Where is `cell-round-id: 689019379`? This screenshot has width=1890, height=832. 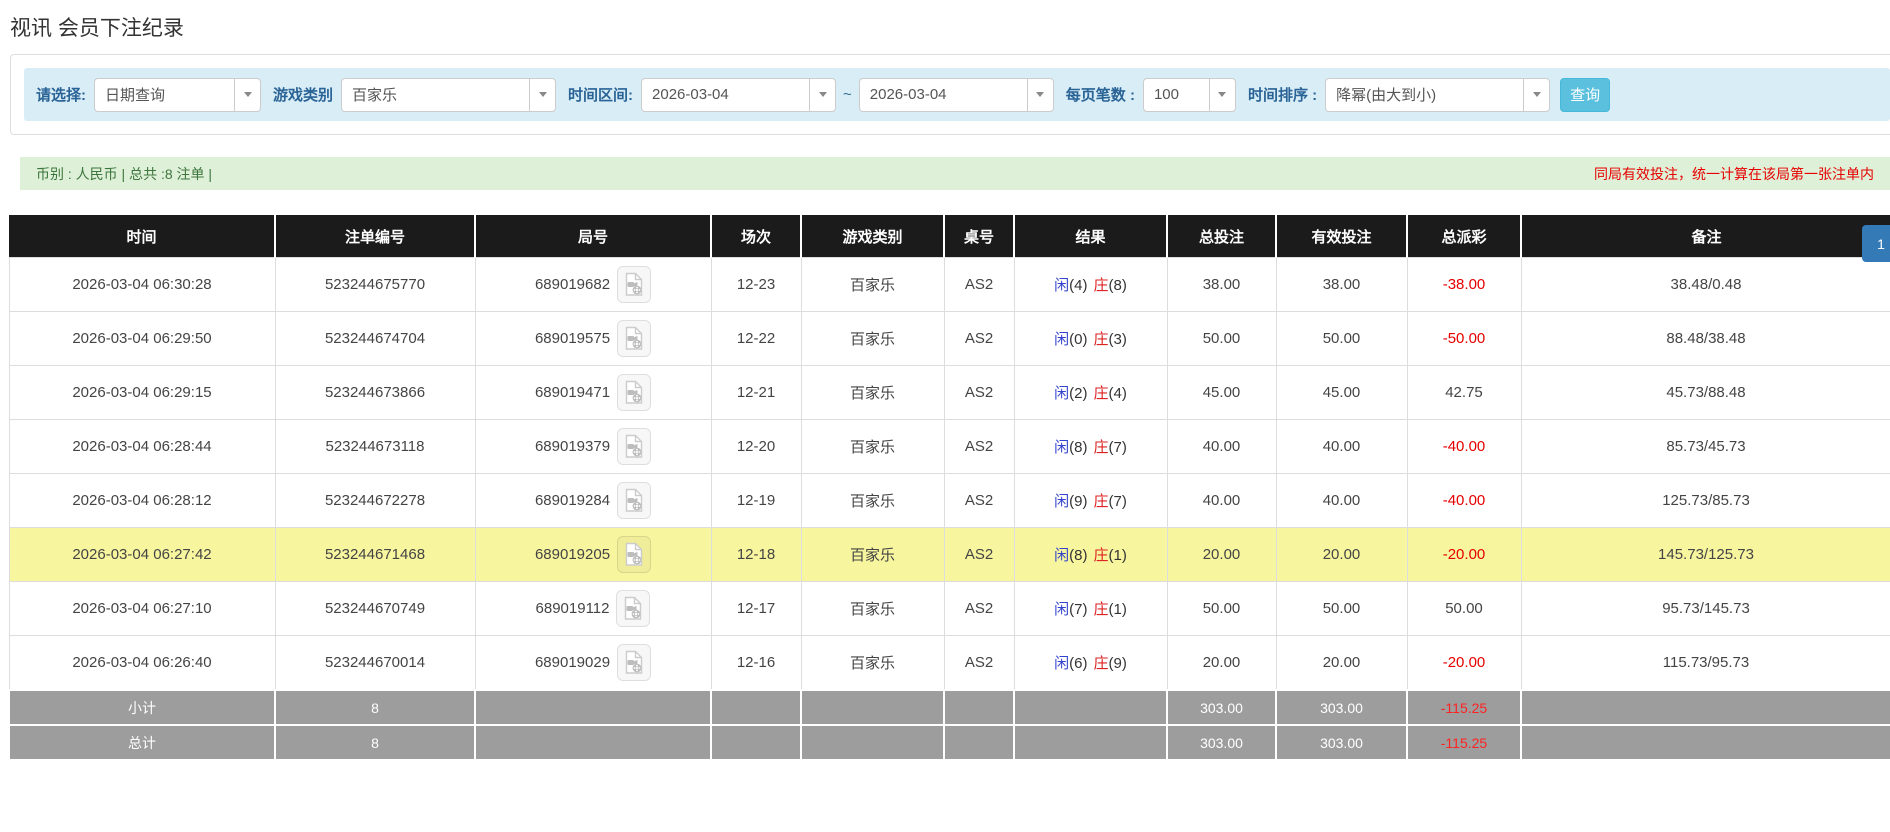
cell-round-id: 689019379 is located at coordinates (593, 446).